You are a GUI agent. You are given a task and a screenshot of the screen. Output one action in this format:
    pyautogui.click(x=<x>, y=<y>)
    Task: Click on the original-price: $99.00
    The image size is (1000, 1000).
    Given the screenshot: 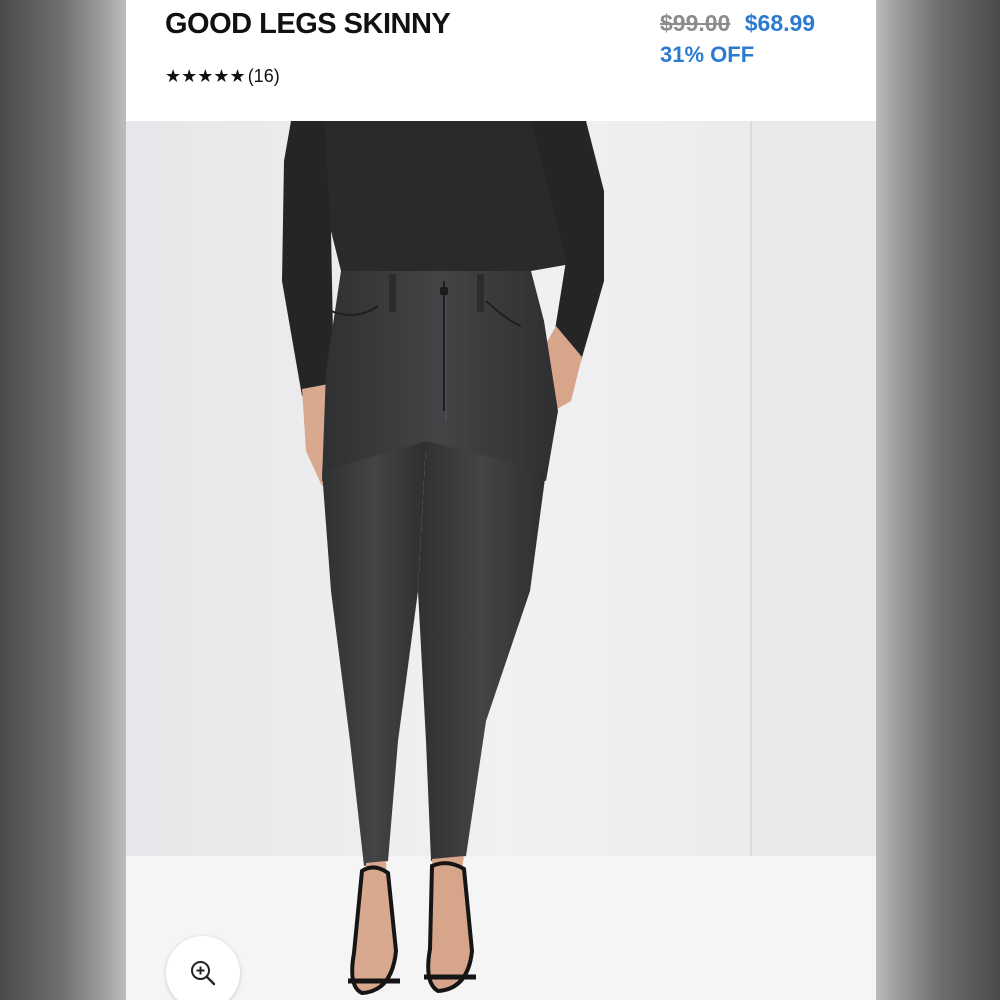 What is the action you would take?
    pyautogui.click(x=695, y=23)
    